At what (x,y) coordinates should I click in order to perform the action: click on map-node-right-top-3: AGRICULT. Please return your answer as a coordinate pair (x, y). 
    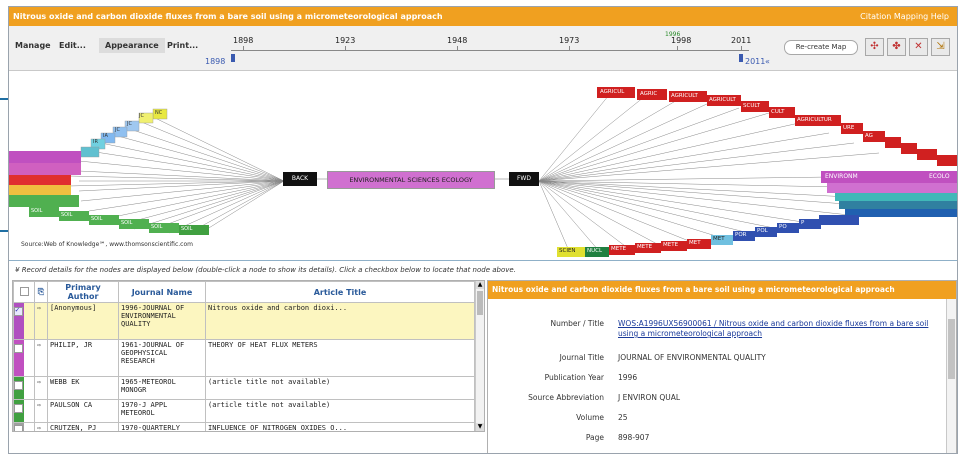
    Looking at the image, I should click on (684, 96).